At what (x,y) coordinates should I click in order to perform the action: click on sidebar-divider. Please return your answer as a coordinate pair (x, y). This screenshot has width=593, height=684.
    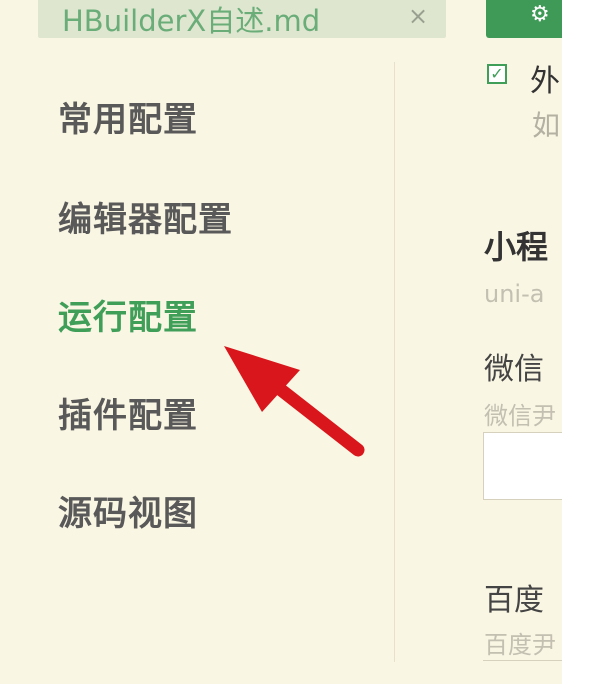
    Looking at the image, I should click on (394, 362).